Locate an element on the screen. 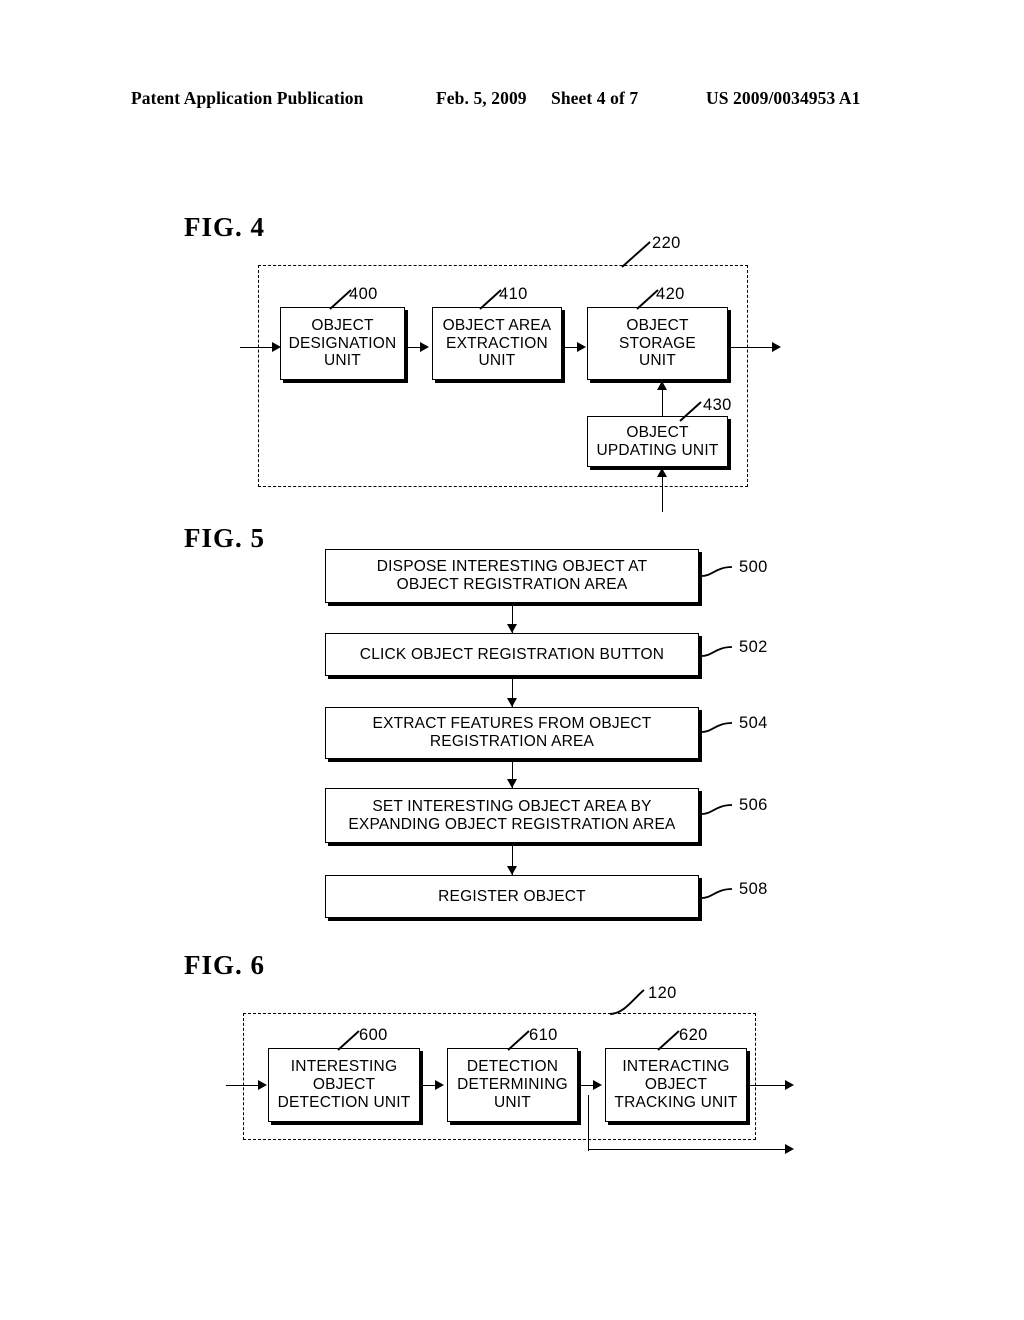 The width and height of the screenshot is (1024, 1320). figure-4-block-430-label: OBJECT UPDATING UNIT is located at coordinates (657, 441).